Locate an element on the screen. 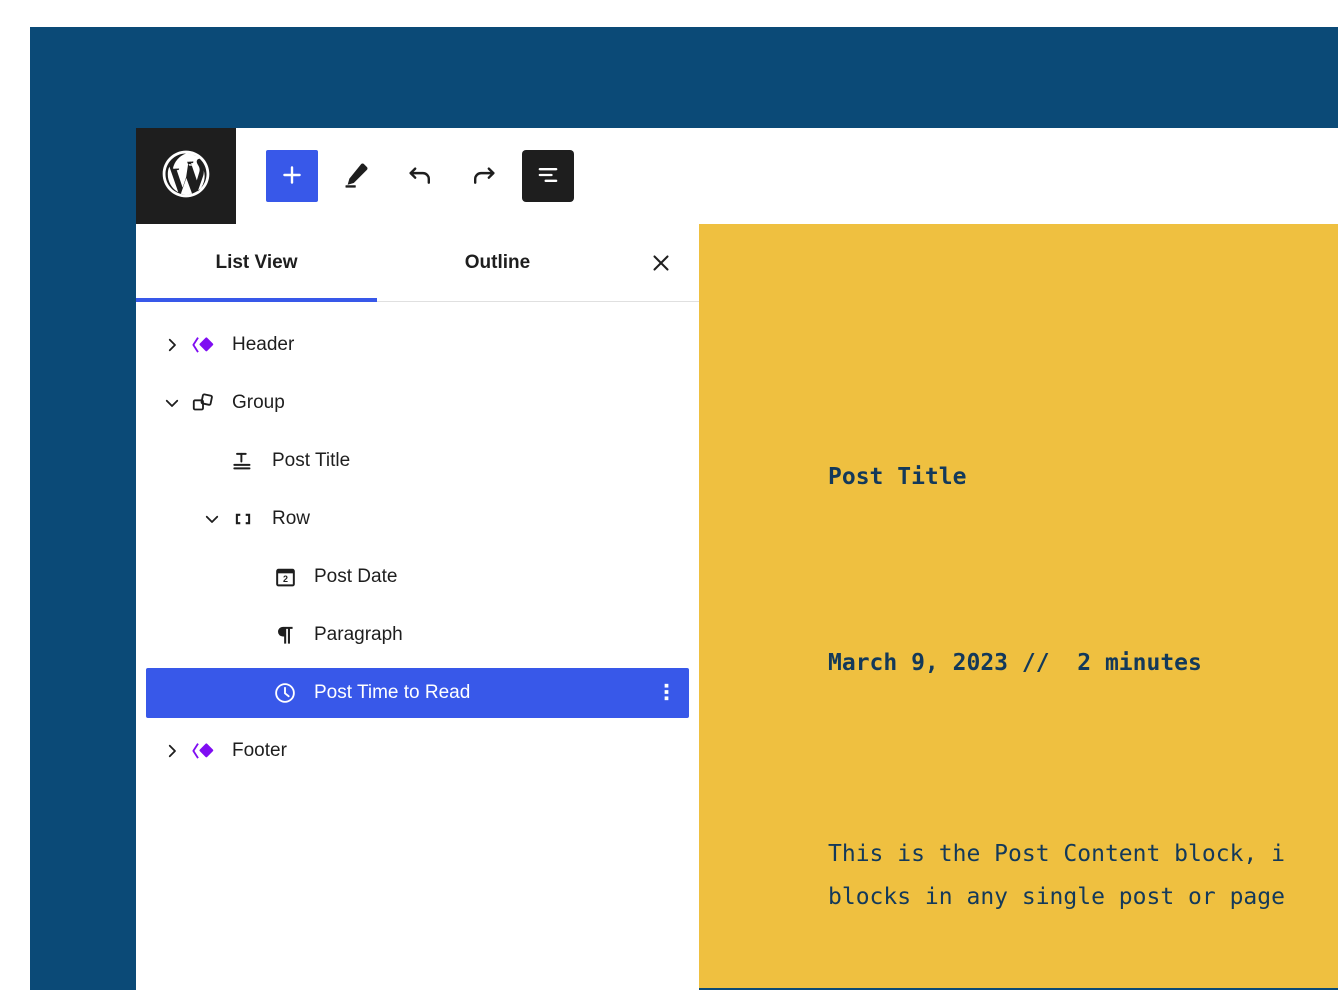 The height and width of the screenshot is (1008, 1338). more-vertical-icon is located at coordinates (666, 693).